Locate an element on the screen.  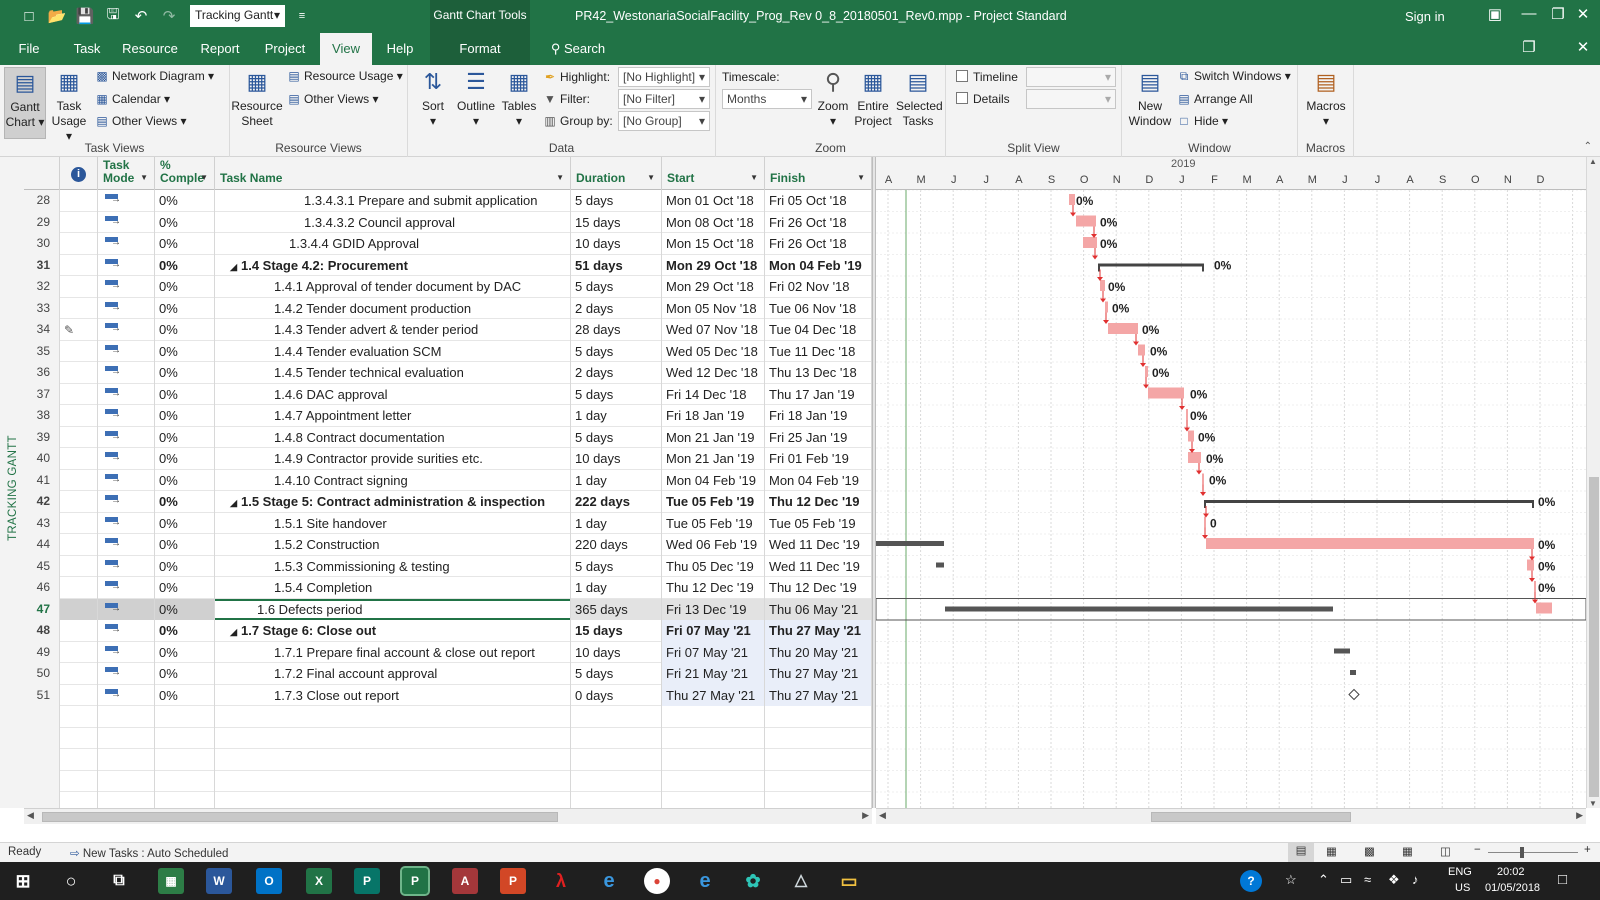
vertical-scrollbar: ▲ ▼ is located at coordinates (1593, 482).